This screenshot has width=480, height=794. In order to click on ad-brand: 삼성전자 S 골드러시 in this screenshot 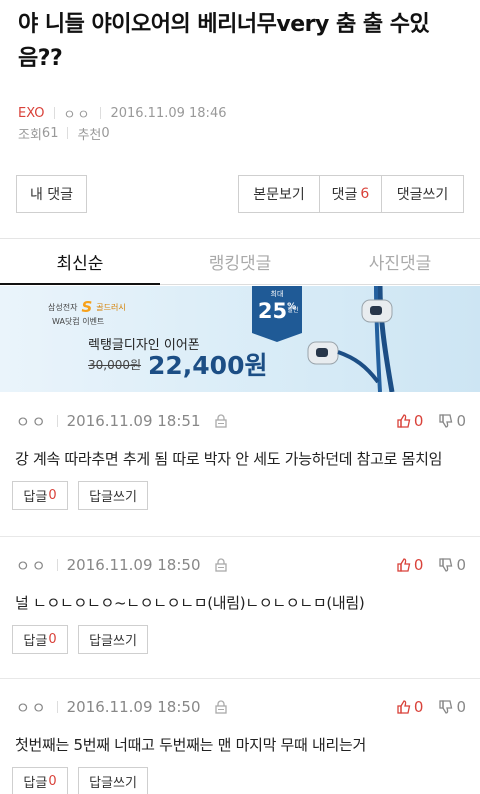, I will do `click(87, 307)`.